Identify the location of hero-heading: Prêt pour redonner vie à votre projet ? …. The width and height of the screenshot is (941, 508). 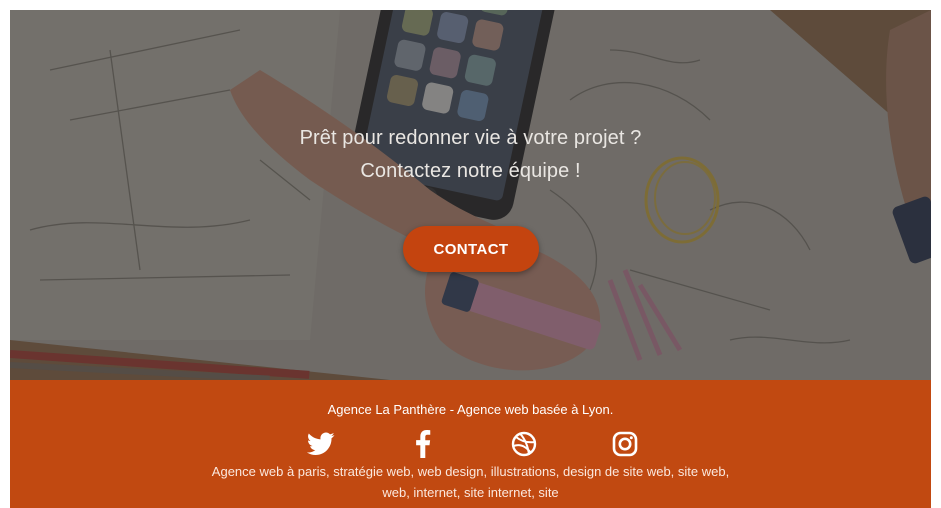
(470, 155).